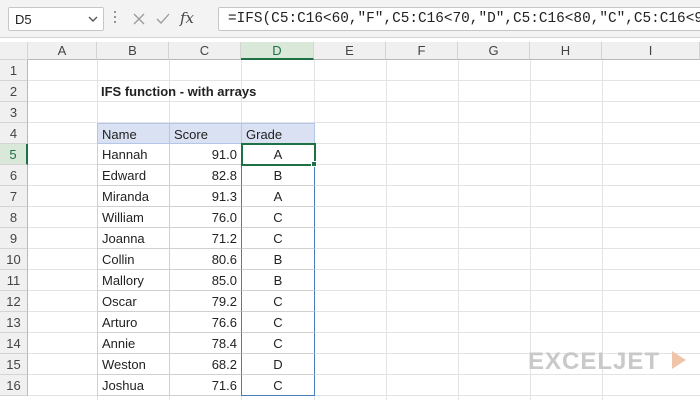 The width and height of the screenshot is (700, 400). What do you see at coordinates (14, 91) in the screenshot?
I see `row-header-2: 2` at bounding box center [14, 91].